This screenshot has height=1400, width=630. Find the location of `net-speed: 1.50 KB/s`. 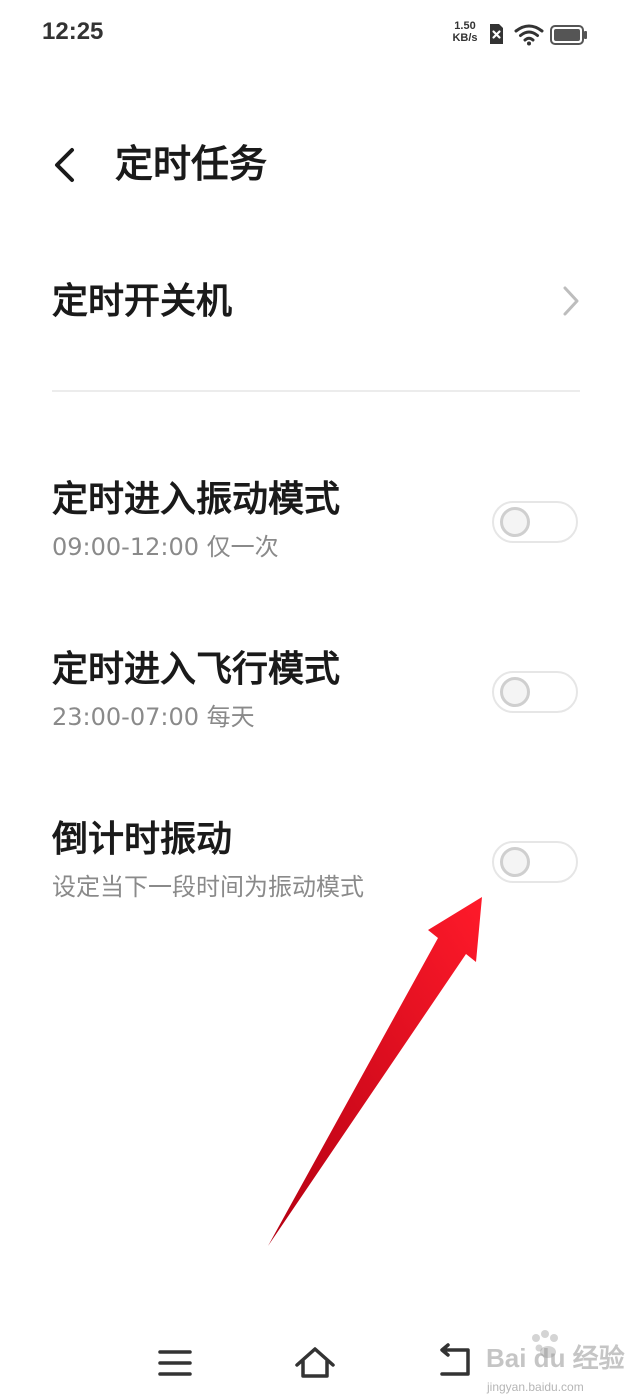

net-speed: 1.50 KB/s is located at coordinates (465, 32).